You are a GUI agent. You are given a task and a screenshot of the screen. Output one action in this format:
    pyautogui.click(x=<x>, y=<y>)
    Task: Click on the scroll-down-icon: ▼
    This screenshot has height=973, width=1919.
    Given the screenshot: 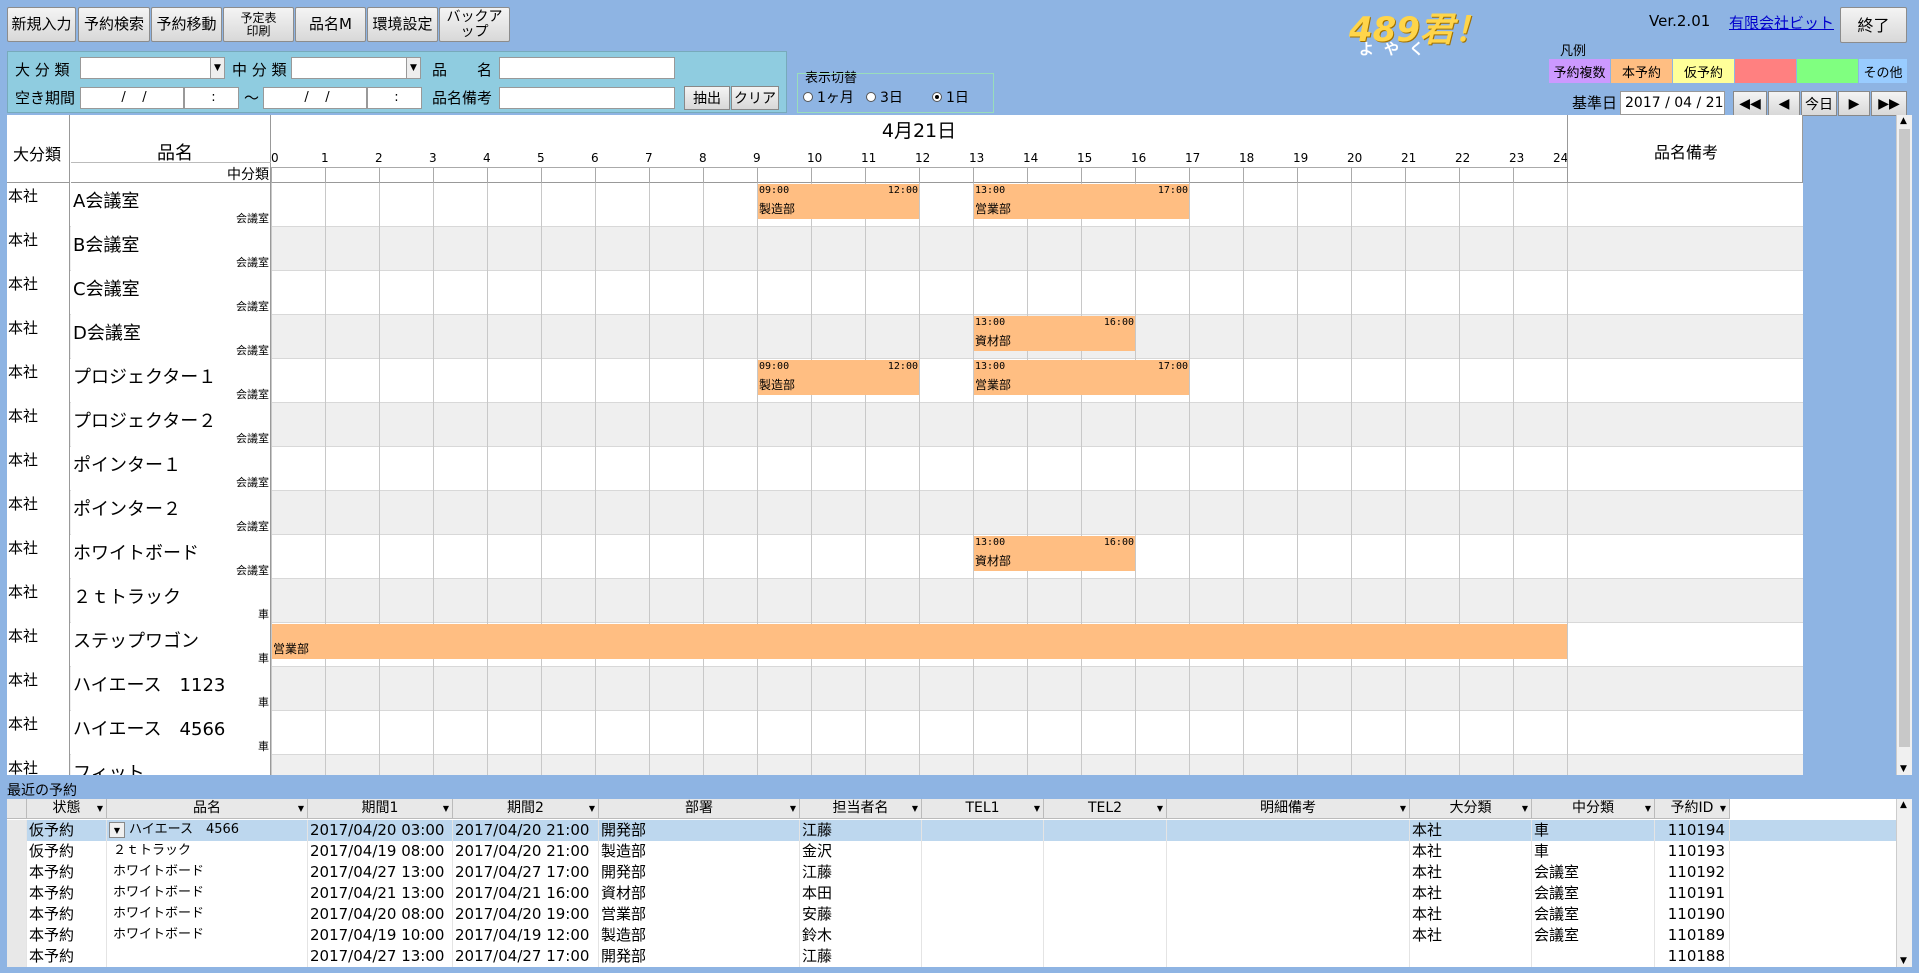 What is the action you would take?
    pyautogui.click(x=1903, y=769)
    